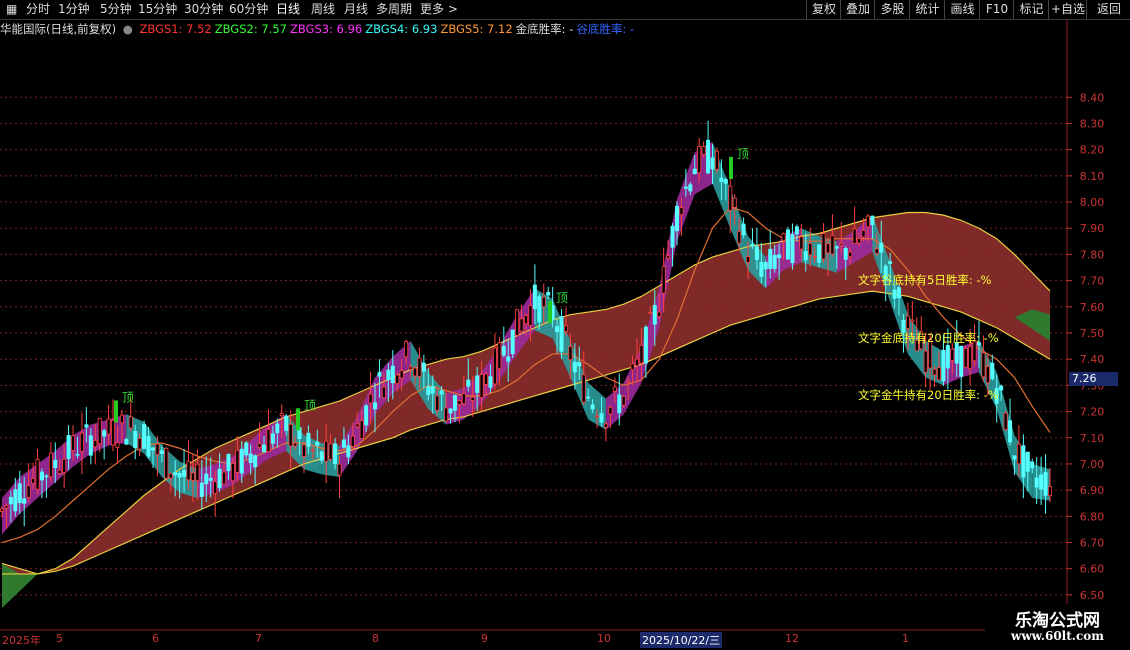  I want to click on date-label-6: 10, so click(604, 638).